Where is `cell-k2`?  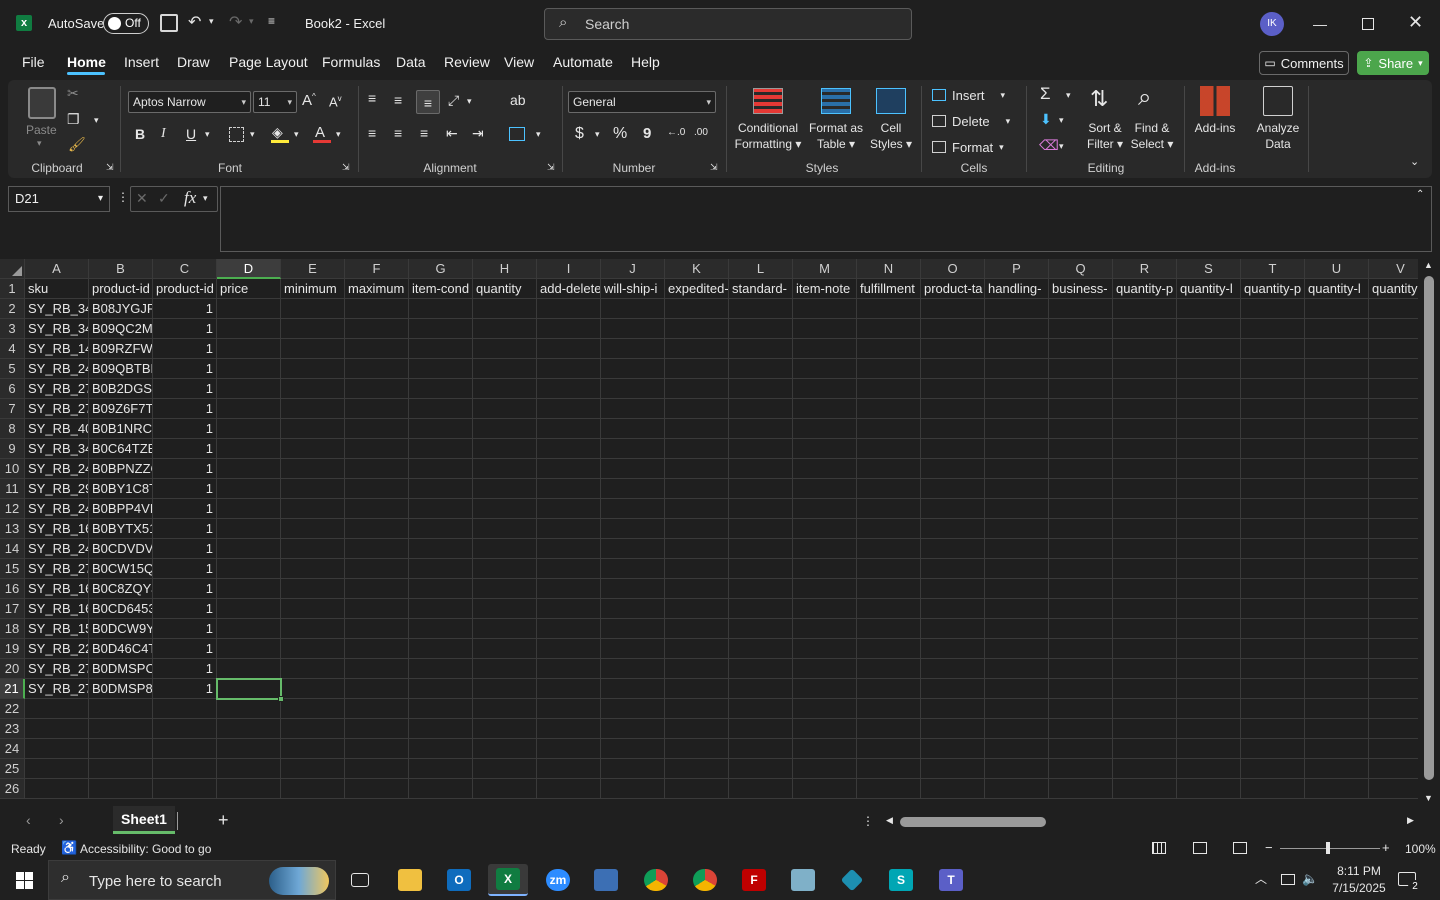
cell-k2 is located at coordinates (697, 309).